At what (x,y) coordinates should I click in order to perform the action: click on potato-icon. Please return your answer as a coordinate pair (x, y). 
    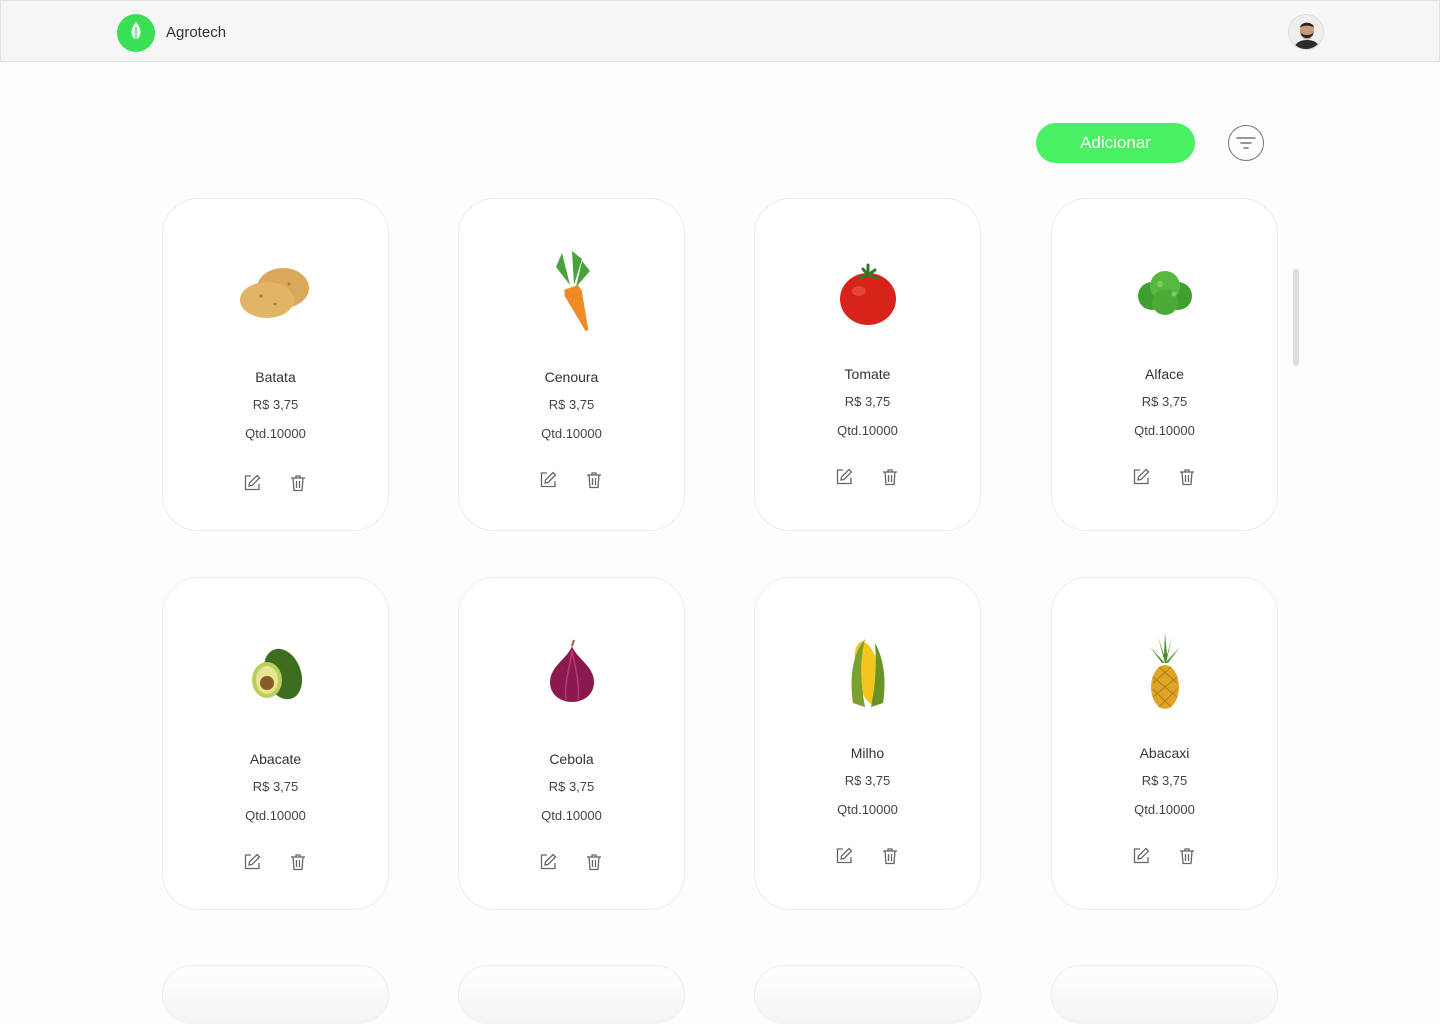
    Looking at the image, I should click on (276, 294).